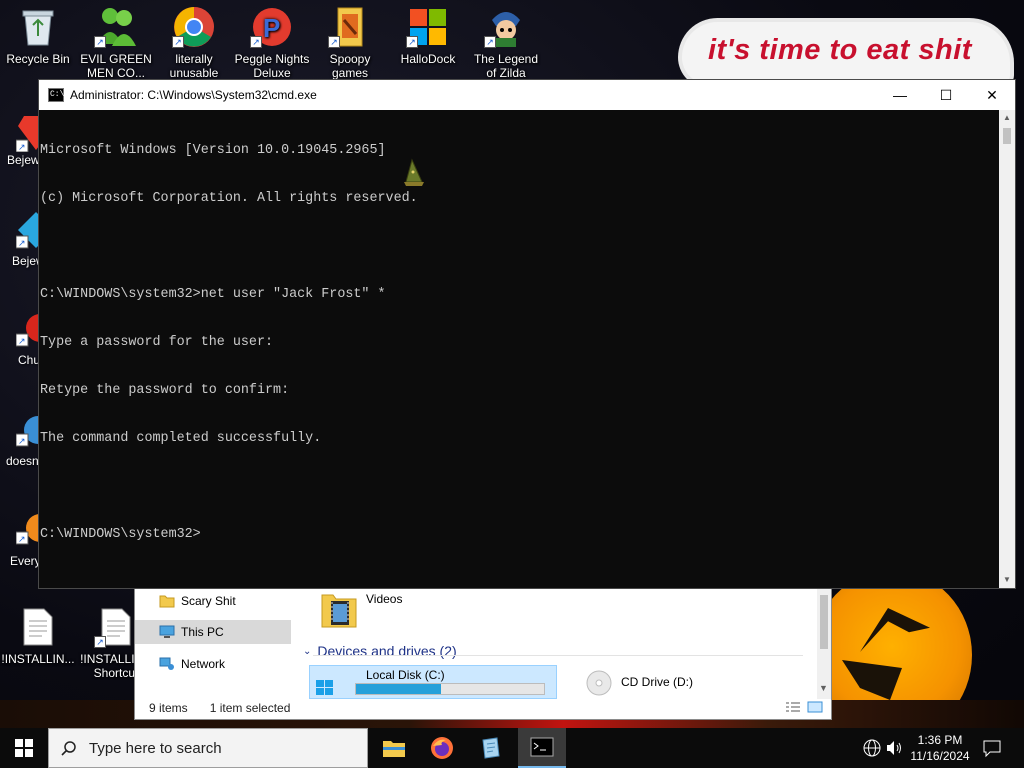 This screenshot has width=1024, height=768. What do you see at coordinates (339, 610) in the screenshot?
I see `videos-folder-icon` at bounding box center [339, 610].